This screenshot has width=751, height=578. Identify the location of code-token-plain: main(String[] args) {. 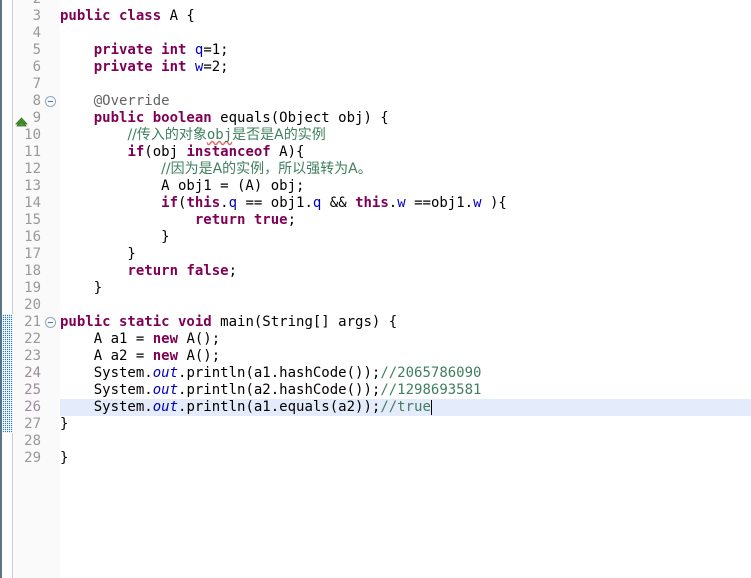
(309, 322).